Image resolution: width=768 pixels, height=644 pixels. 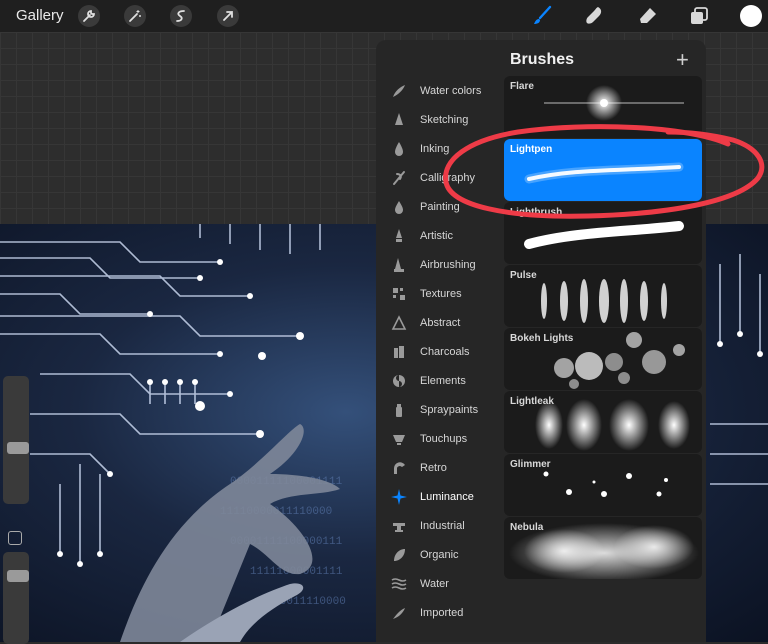 What do you see at coordinates (399, 526) in the screenshot?
I see `industrial-icon` at bounding box center [399, 526].